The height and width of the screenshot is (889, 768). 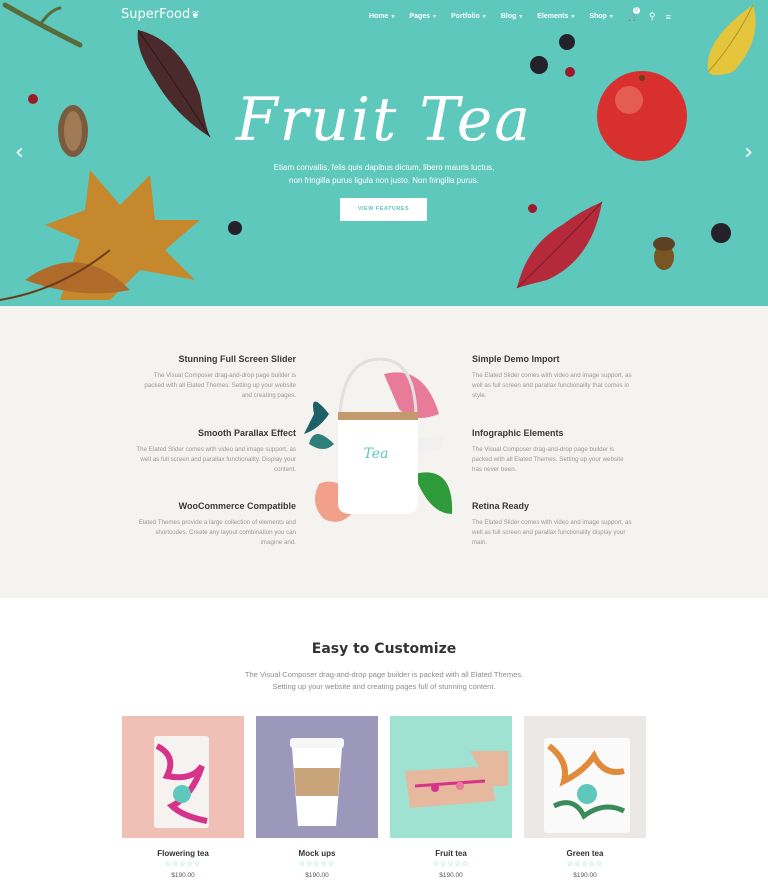 I want to click on nav-item-home: Home ▼, so click(x=382, y=16).